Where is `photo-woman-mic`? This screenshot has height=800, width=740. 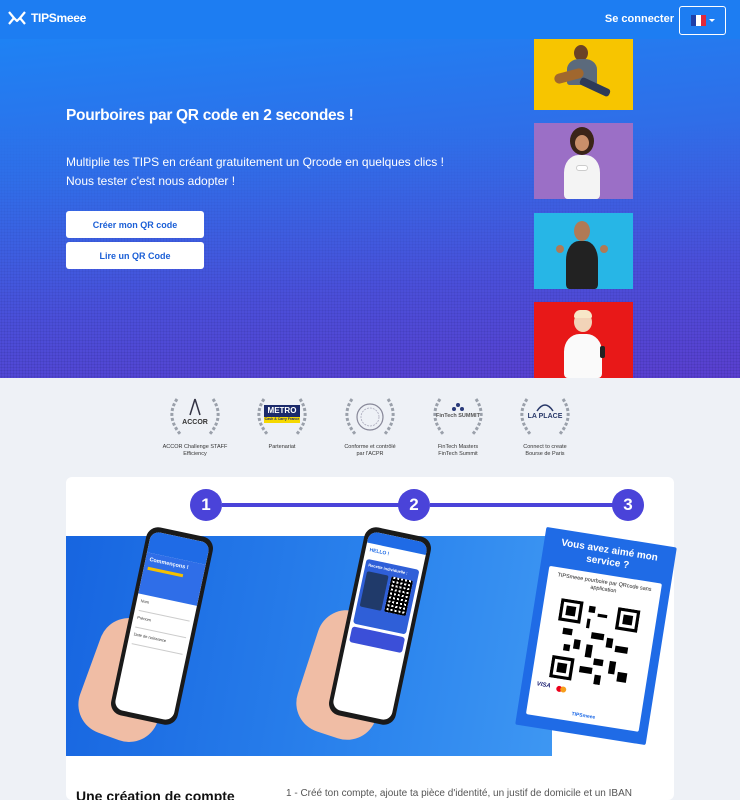
photo-woman-mic is located at coordinates (583, 340).